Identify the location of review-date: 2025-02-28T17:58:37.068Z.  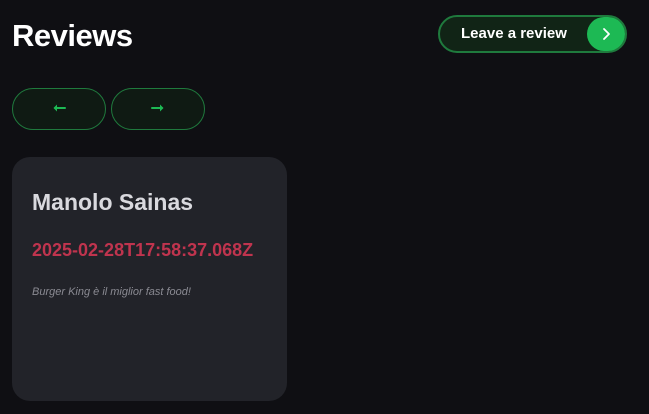
(143, 250).